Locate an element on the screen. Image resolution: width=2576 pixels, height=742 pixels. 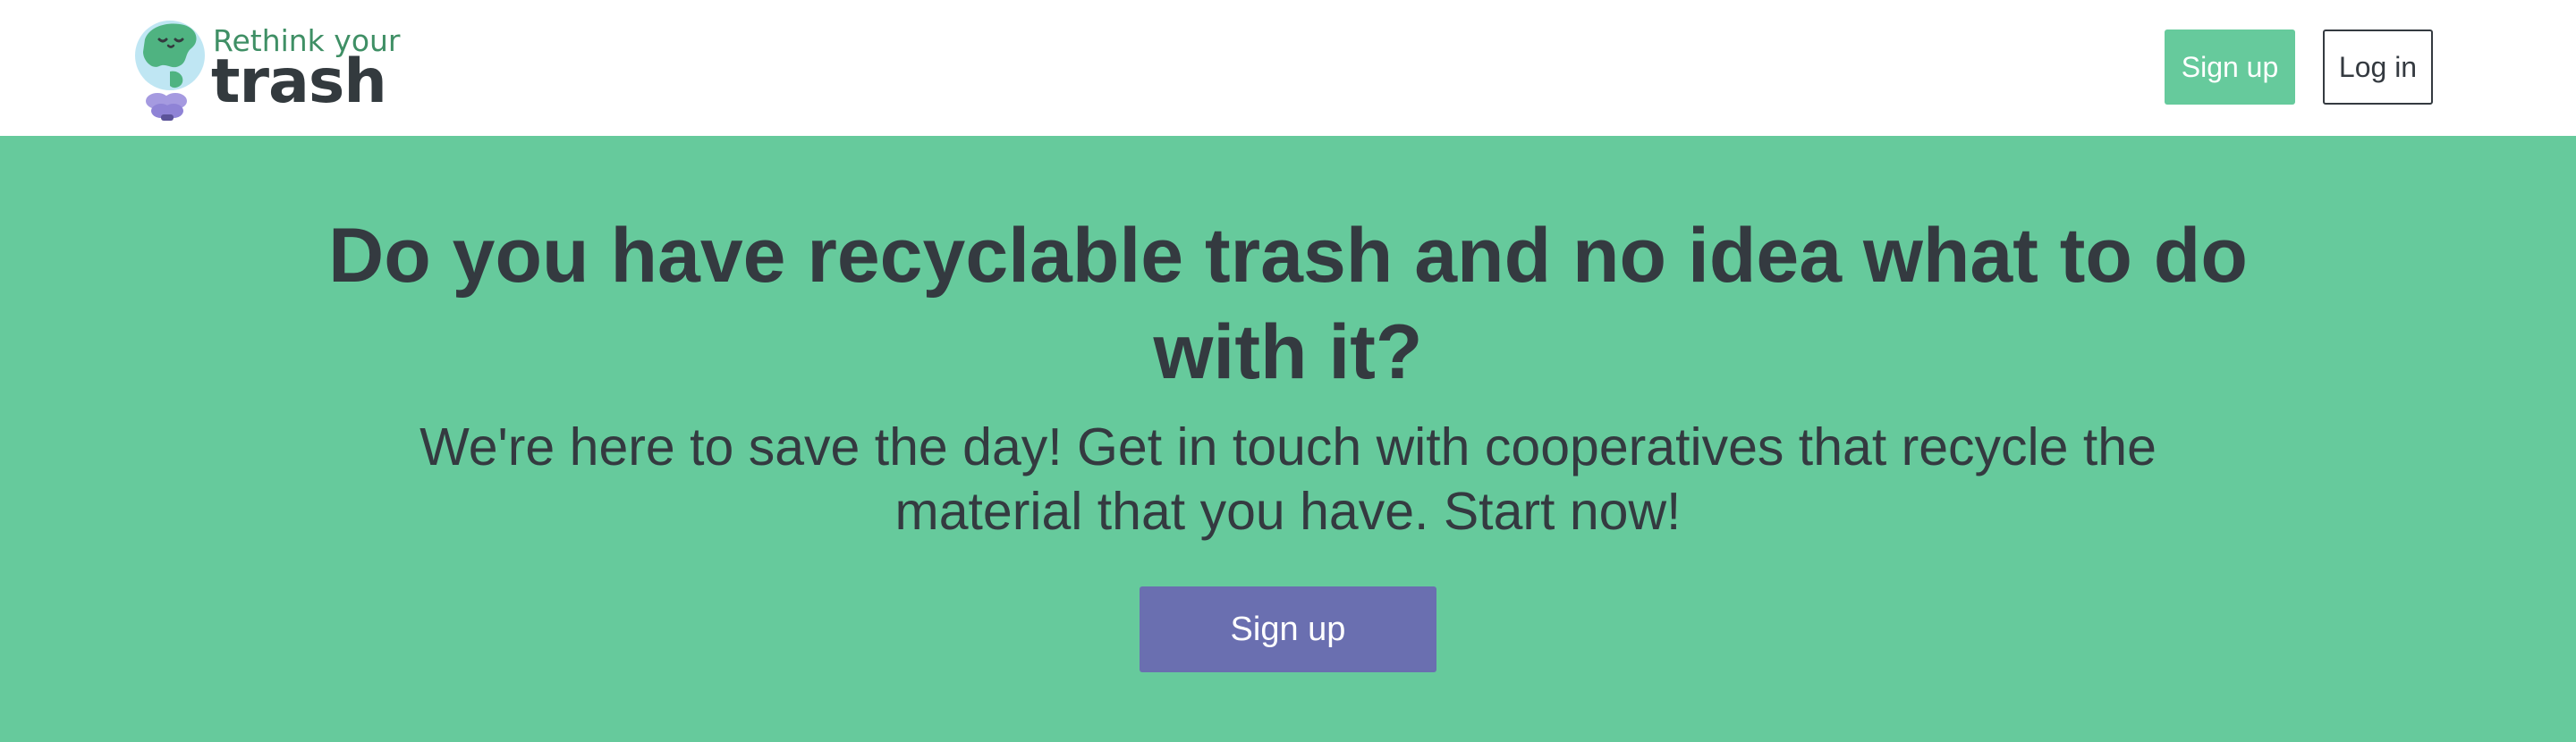
nav-login-button: Log in is located at coordinates (2378, 67).